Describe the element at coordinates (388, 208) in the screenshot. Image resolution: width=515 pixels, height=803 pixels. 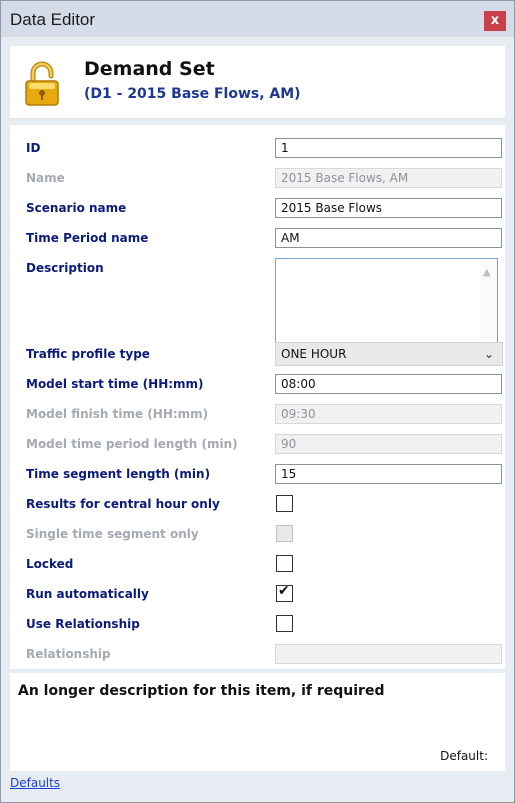
I see `scenario-name-field: 2015 Base Flows` at that location.